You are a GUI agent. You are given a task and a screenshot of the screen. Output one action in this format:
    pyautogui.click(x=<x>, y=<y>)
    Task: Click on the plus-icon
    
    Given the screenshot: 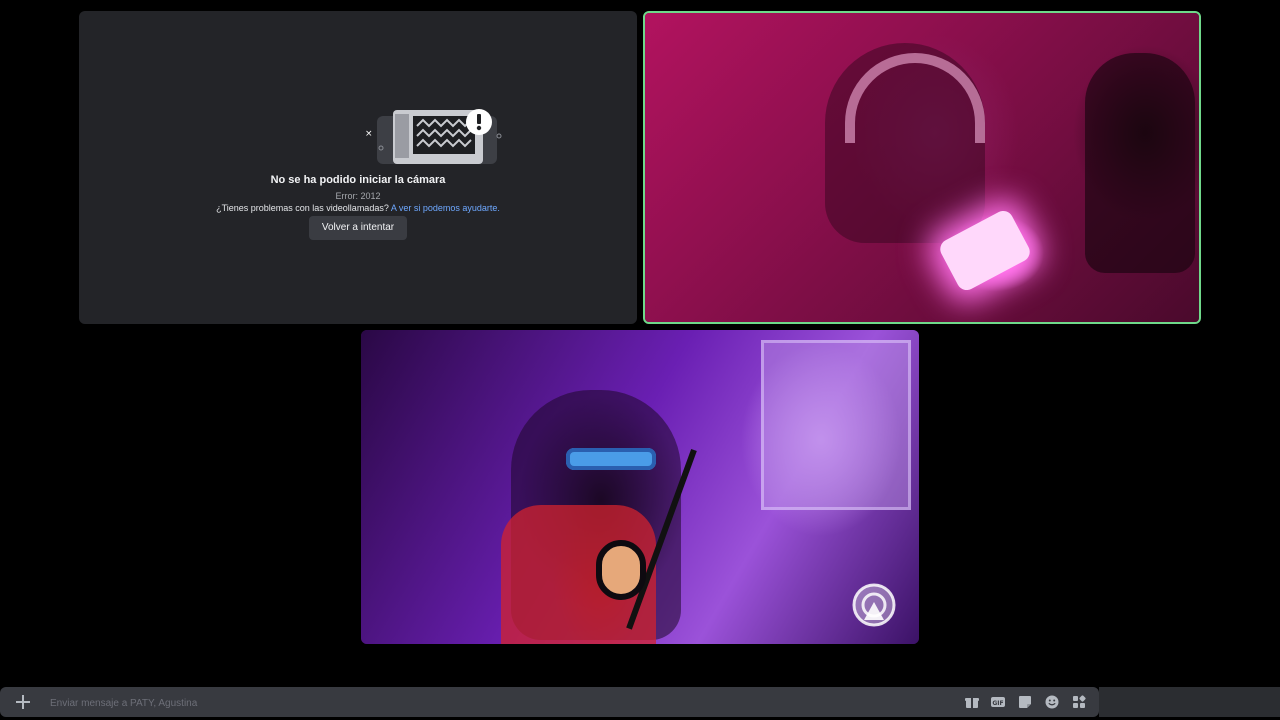 What is the action you would take?
    pyautogui.click(x=23, y=702)
    